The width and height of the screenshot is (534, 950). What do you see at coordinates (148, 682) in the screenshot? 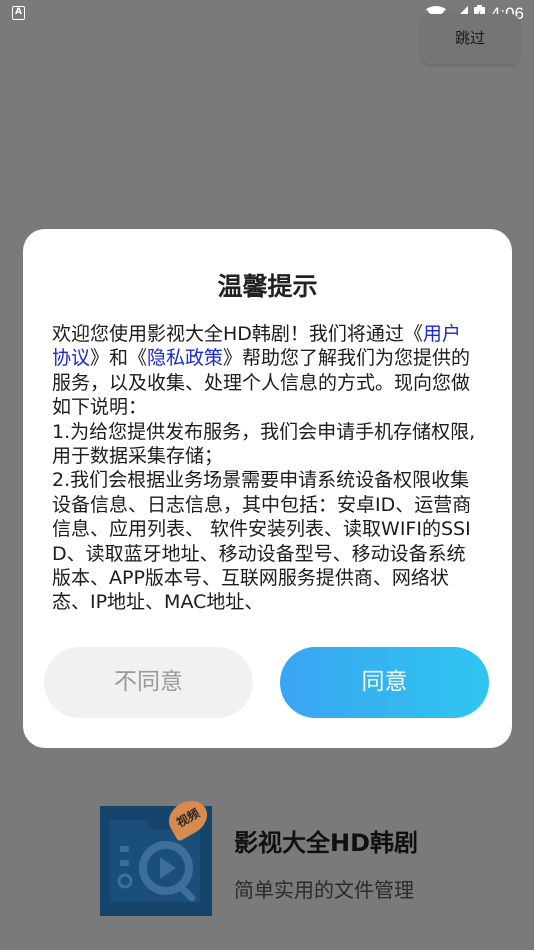
I see `disagree-button: 不同意` at bounding box center [148, 682].